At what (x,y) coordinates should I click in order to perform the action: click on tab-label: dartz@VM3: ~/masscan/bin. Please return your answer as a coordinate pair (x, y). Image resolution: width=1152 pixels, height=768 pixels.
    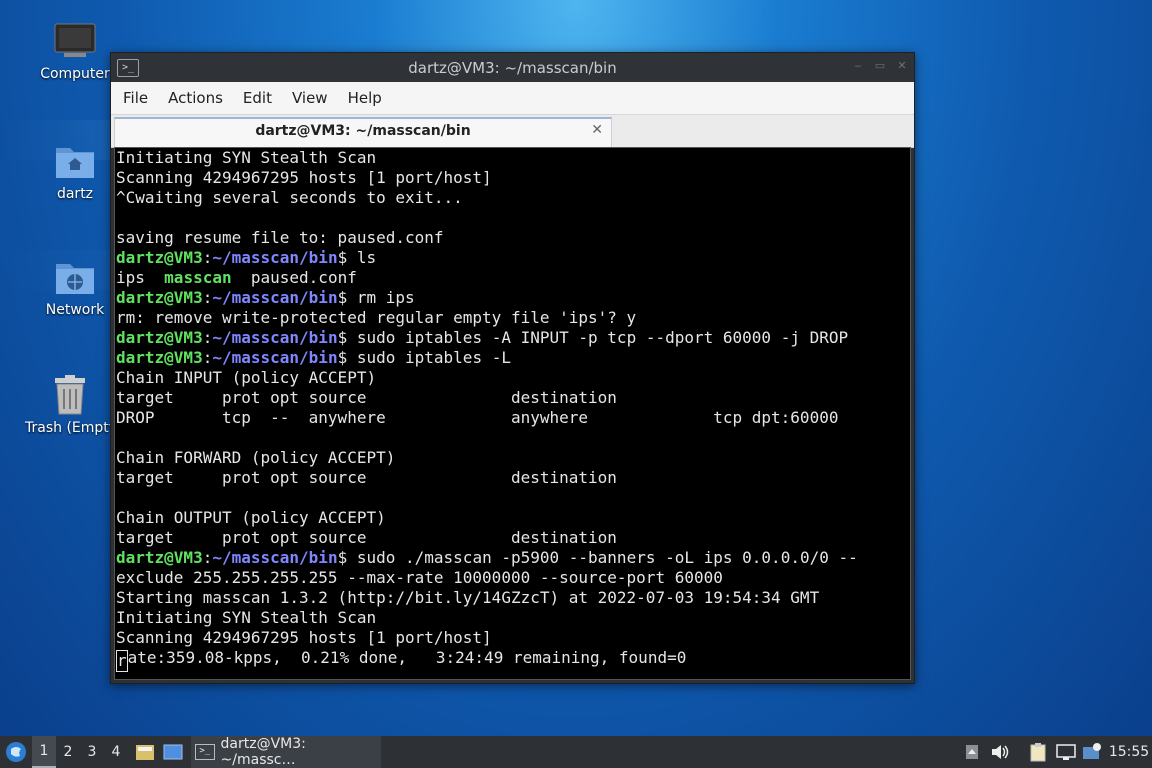
    Looking at the image, I should click on (363, 131).